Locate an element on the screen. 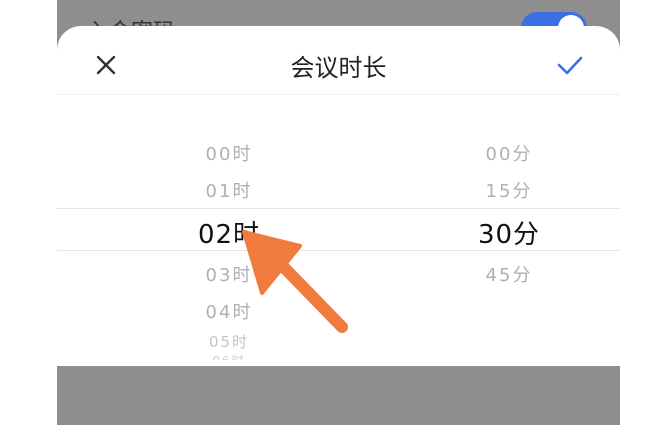 This screenshot has width=668, height=441. minute-option: 45分 is located at coordinates (509, 274).